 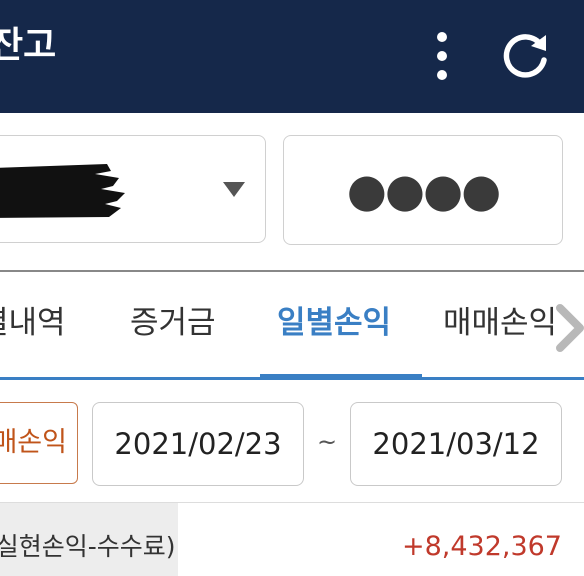 What do you see at coordinates (442, 56) in the screenshot?
I see `more-vertical-icon` at bounding box center [442, 56].